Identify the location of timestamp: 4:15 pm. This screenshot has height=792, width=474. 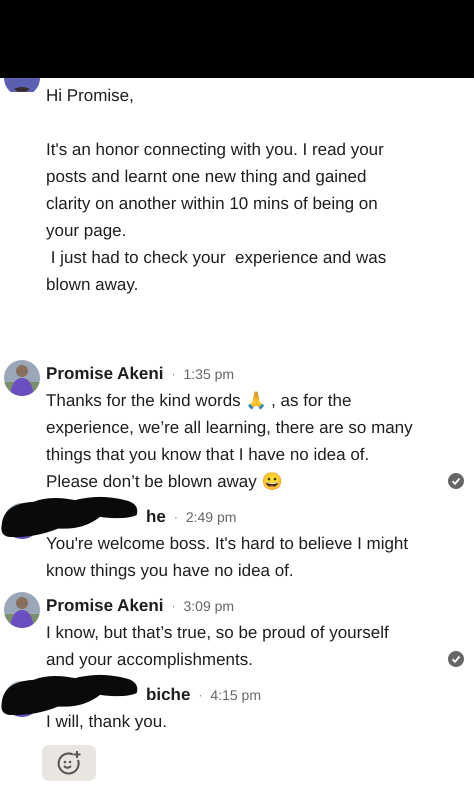
(235, 694).